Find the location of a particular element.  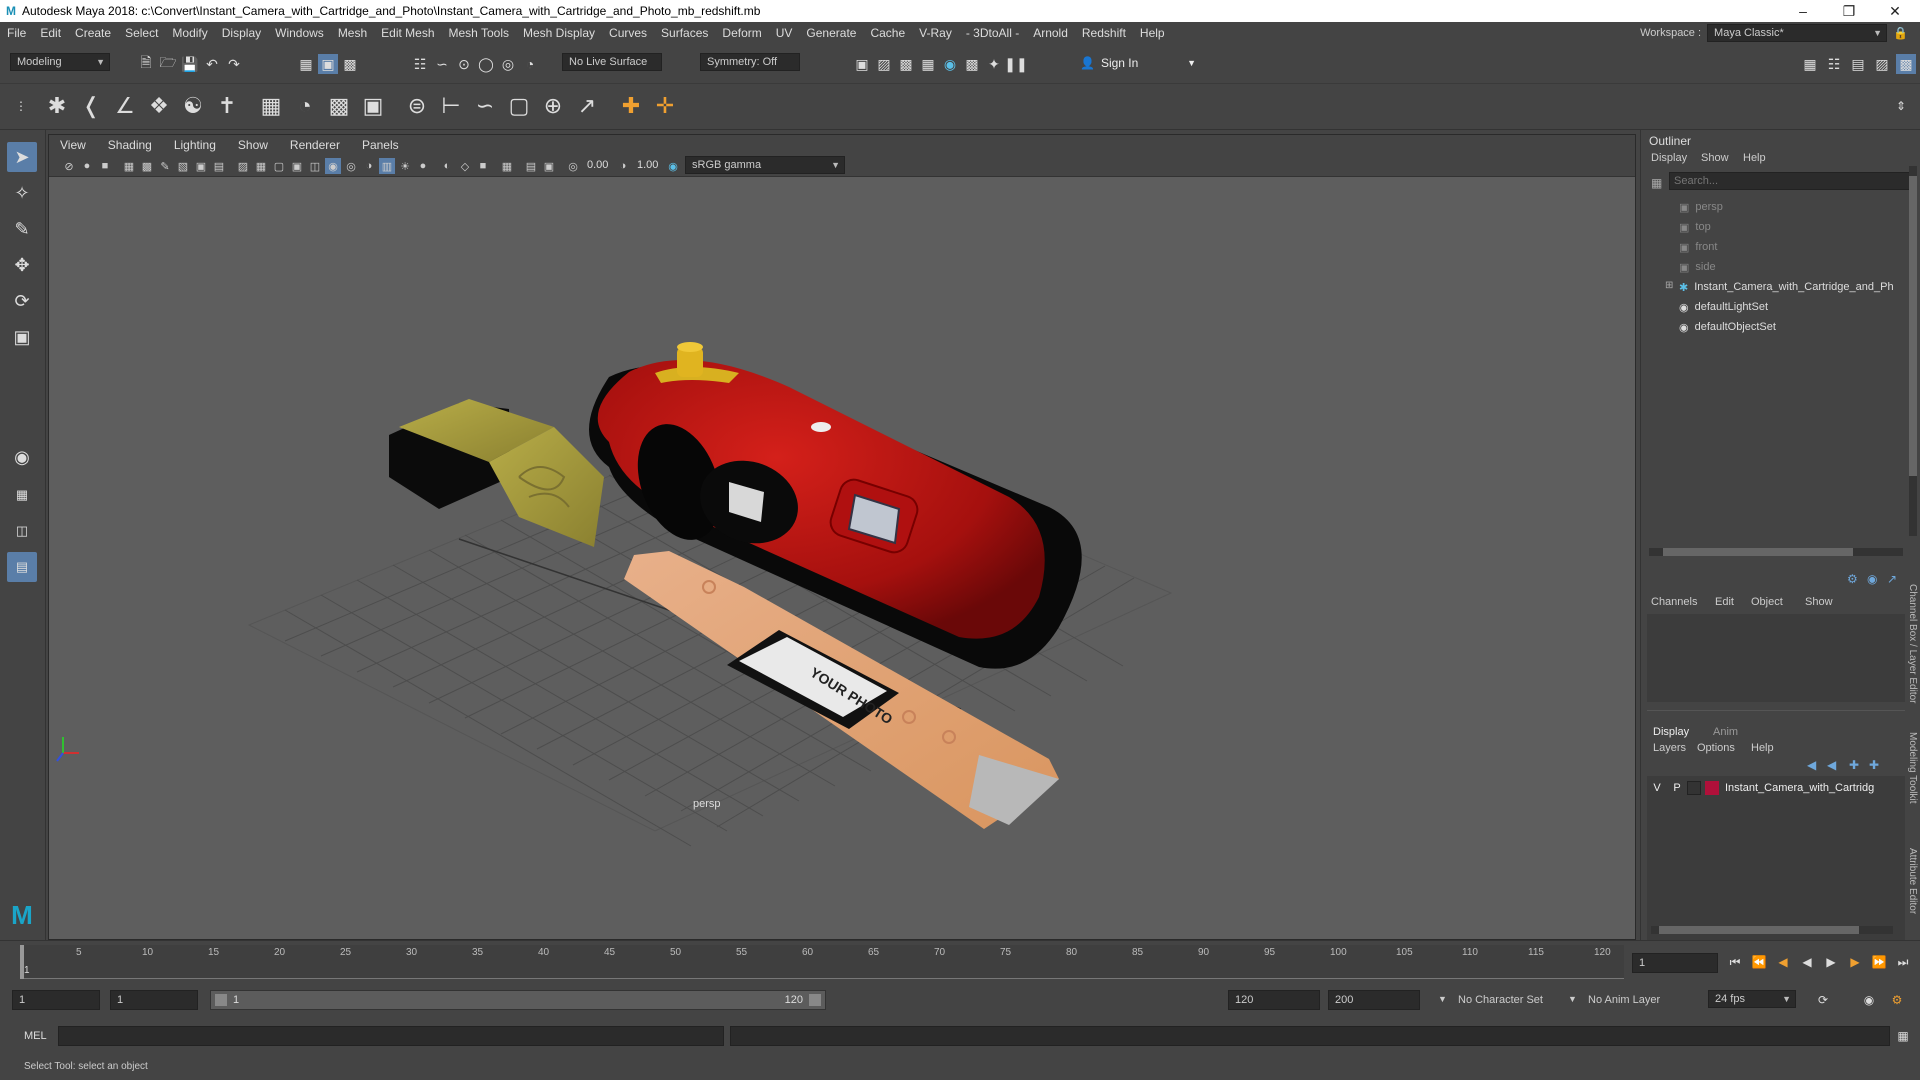

constraint-aim-icon: ⊕ is located at coordinates (553, 106).